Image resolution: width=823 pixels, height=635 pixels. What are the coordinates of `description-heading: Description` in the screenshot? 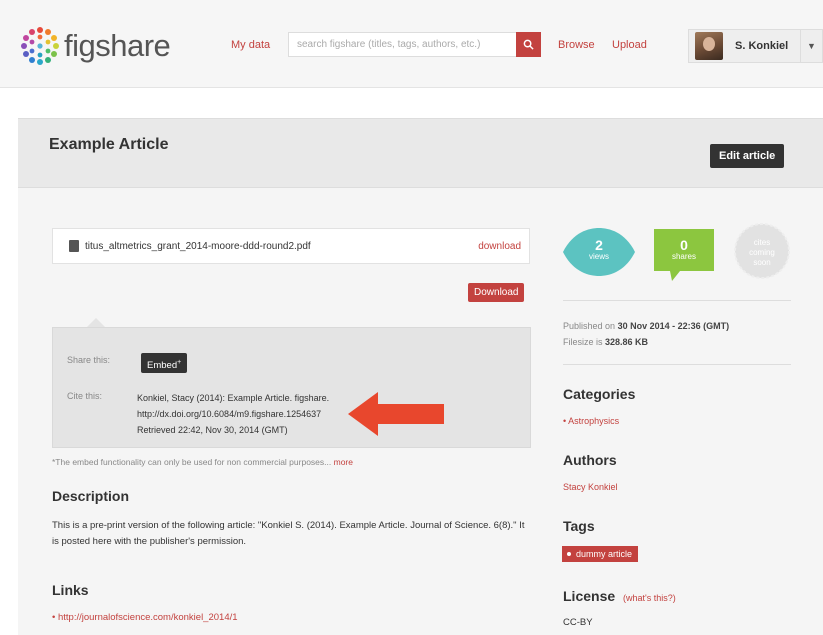 It's located at (91, 496).